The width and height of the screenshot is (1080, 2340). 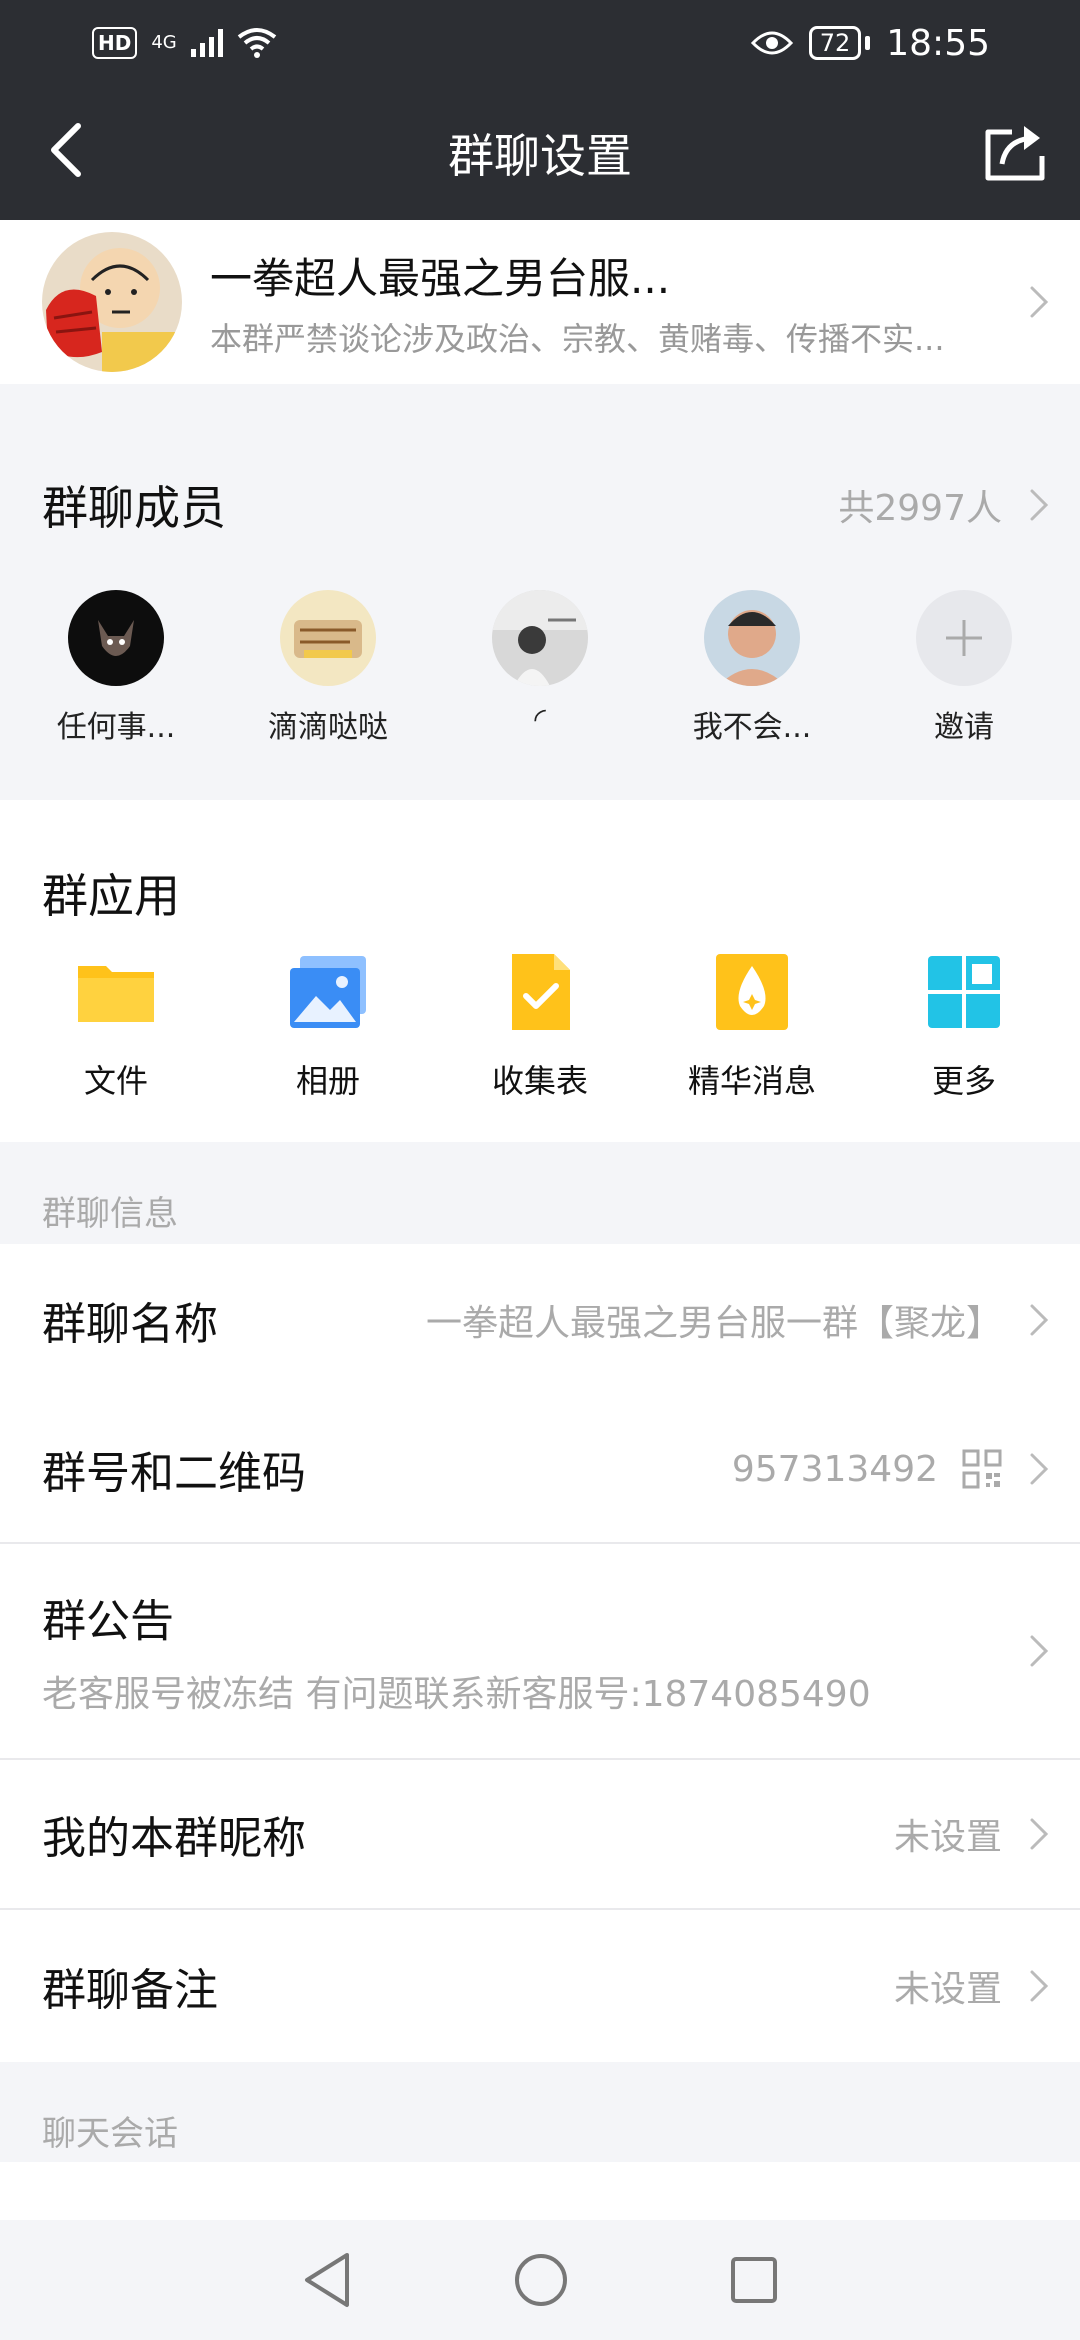 I want to click on system-nav-bar, so click(x=540, y=2280).